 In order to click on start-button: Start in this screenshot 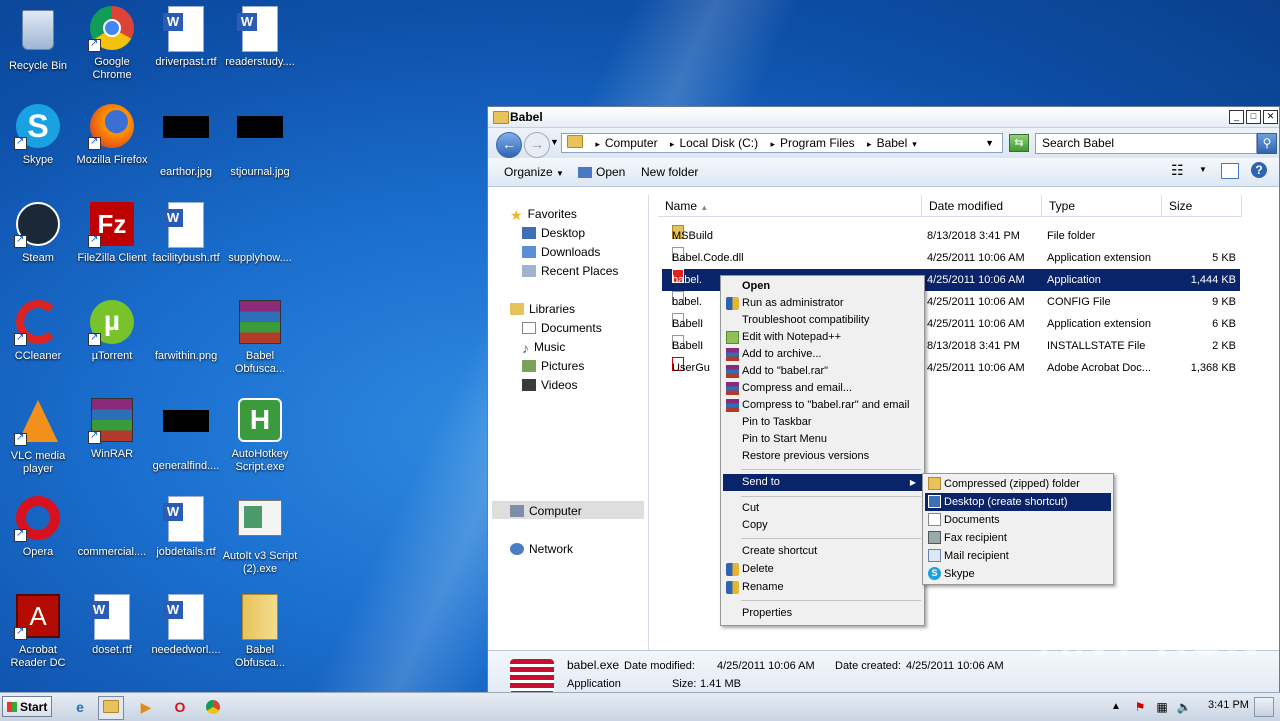, I will do `click(27, 706)`.